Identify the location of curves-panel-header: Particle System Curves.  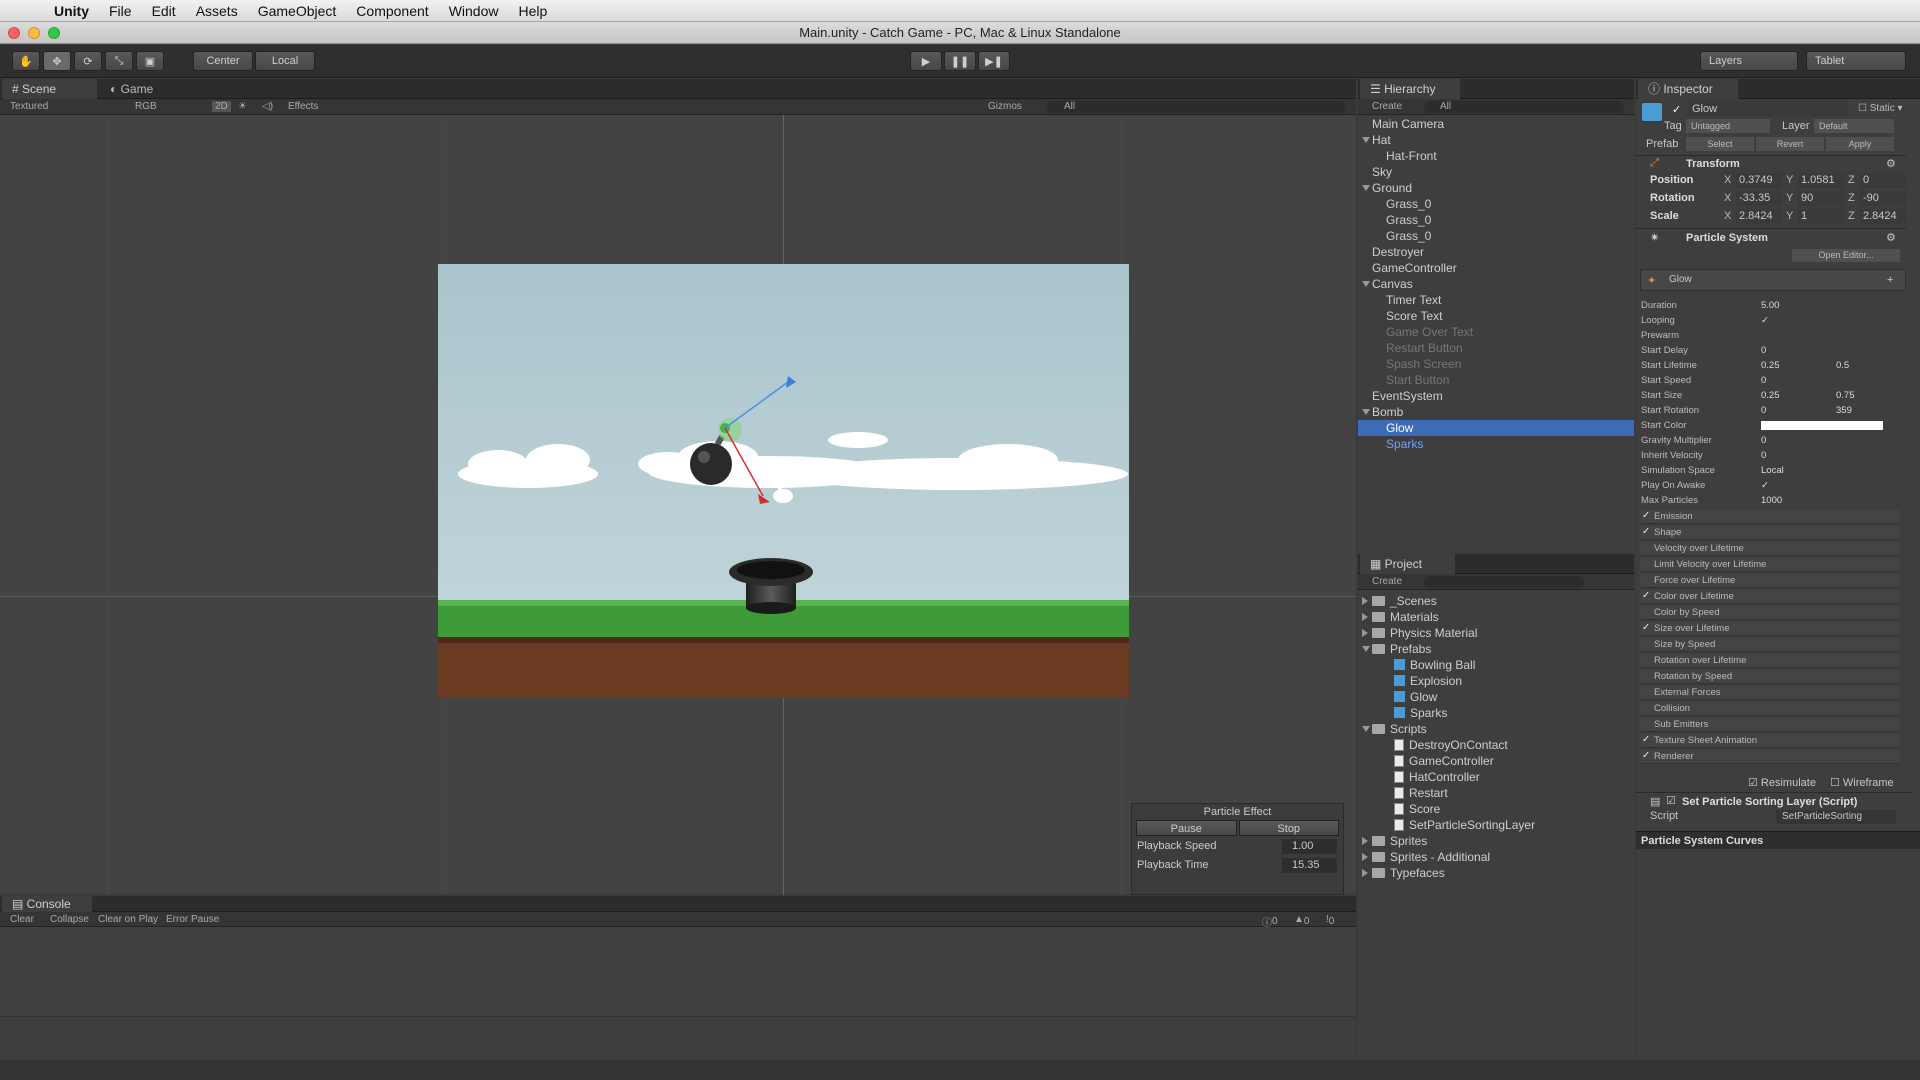
(1778, 840).